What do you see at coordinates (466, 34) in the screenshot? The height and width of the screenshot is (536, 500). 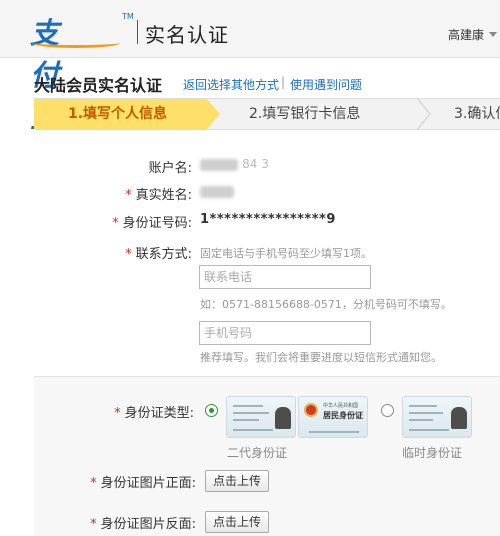 I see `user-menu: 高建康` at bounding box center [466, 34].